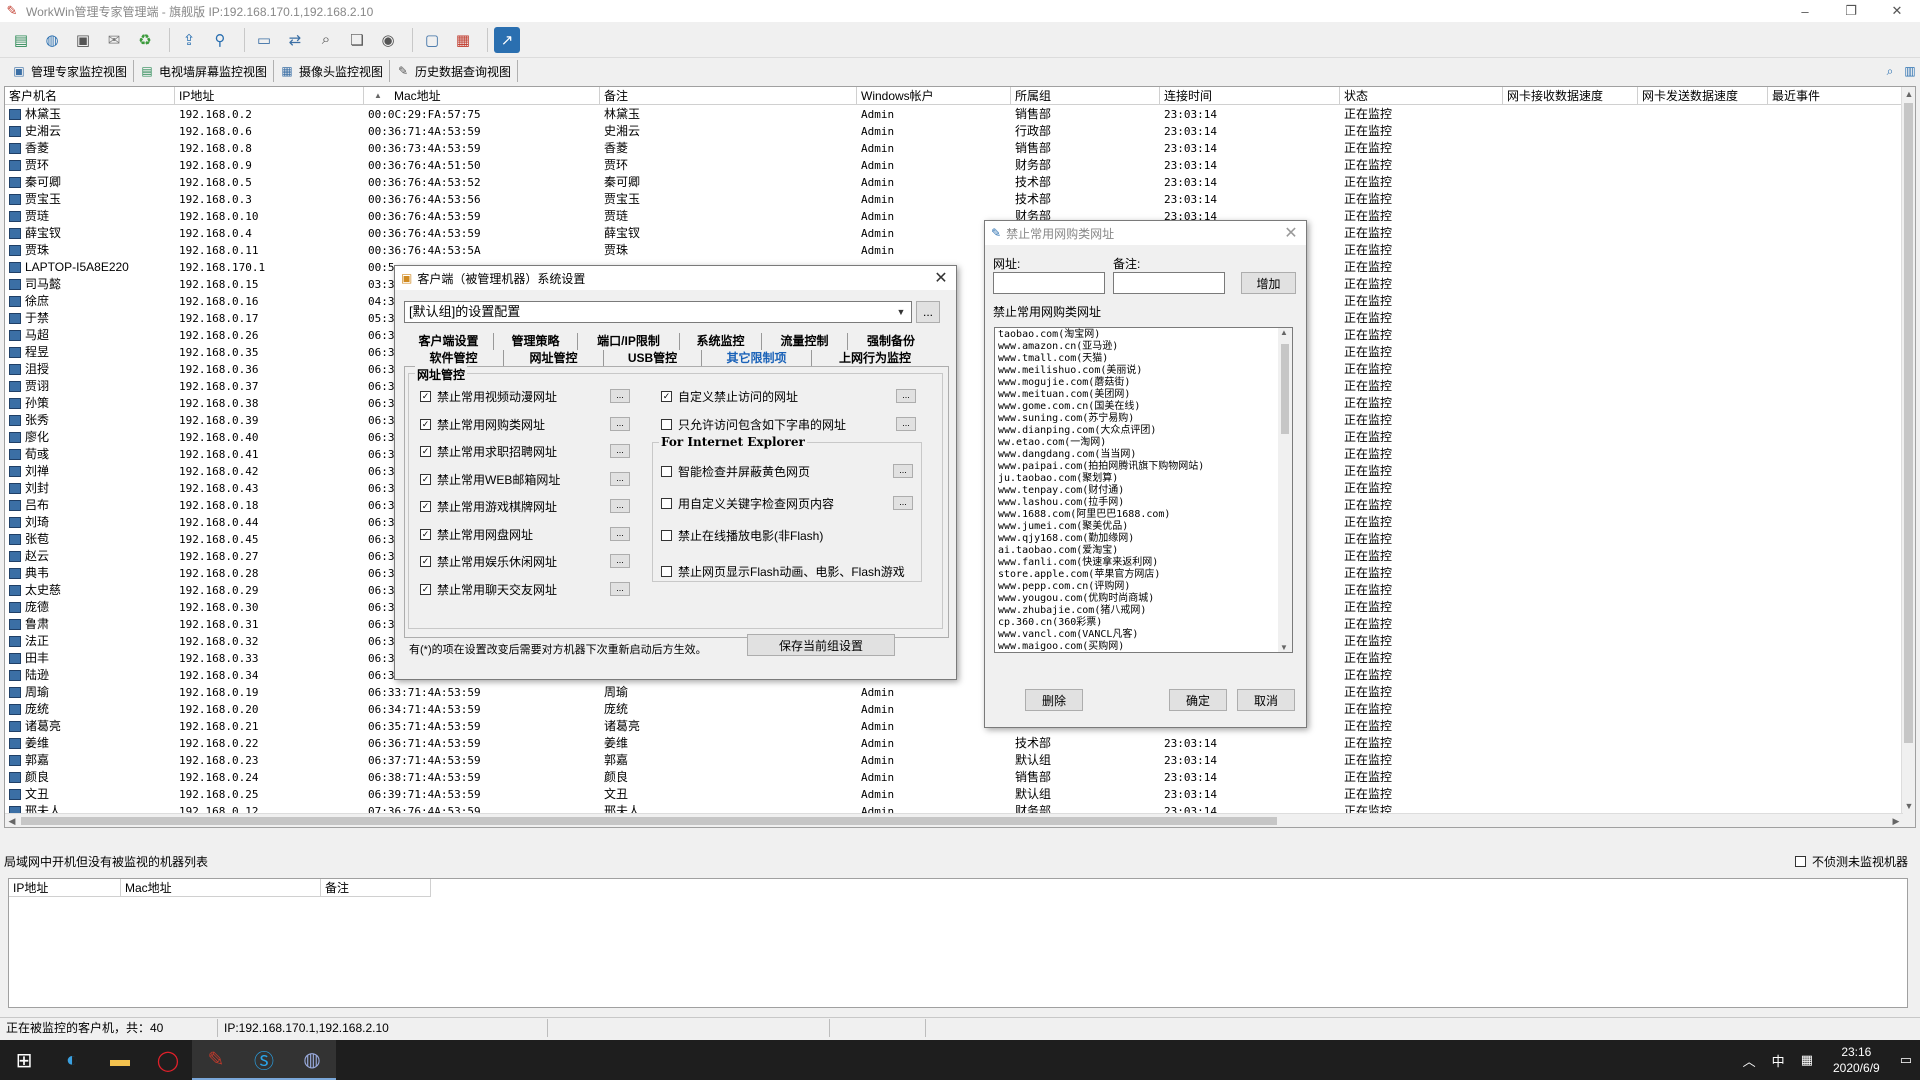 The width and height of the screenshot is (1920, 1080). What do you see at coordinates (875, 358) in the screenshot?
I see `tab-internet-behavior: 上网行为监控` at bounding box center [875, 358].